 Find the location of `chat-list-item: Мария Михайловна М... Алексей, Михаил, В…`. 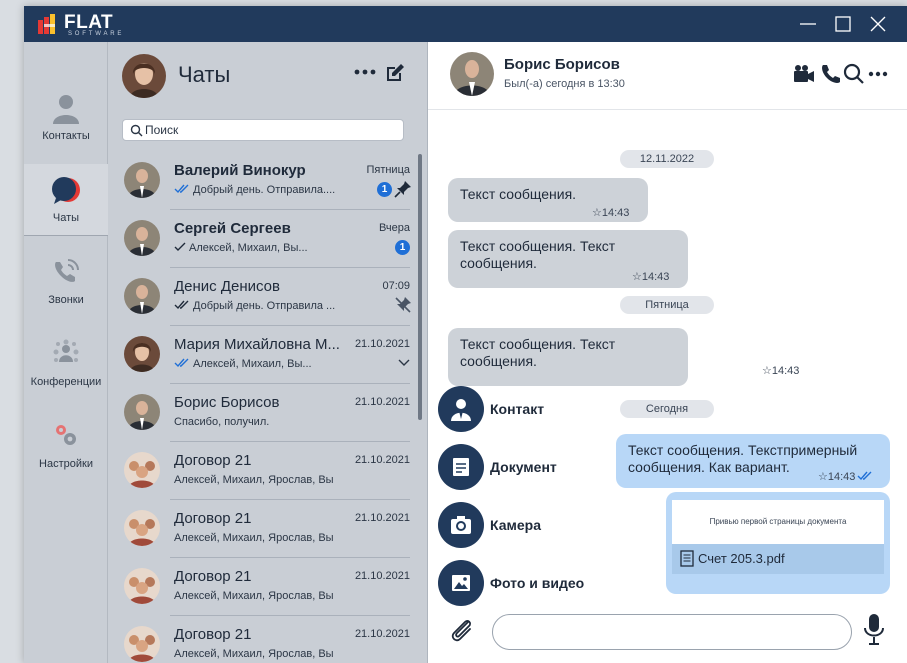

chat-list-item: Мария Михайловна М... Алексей, Михаил, В… is located at coordinates (268, 355).